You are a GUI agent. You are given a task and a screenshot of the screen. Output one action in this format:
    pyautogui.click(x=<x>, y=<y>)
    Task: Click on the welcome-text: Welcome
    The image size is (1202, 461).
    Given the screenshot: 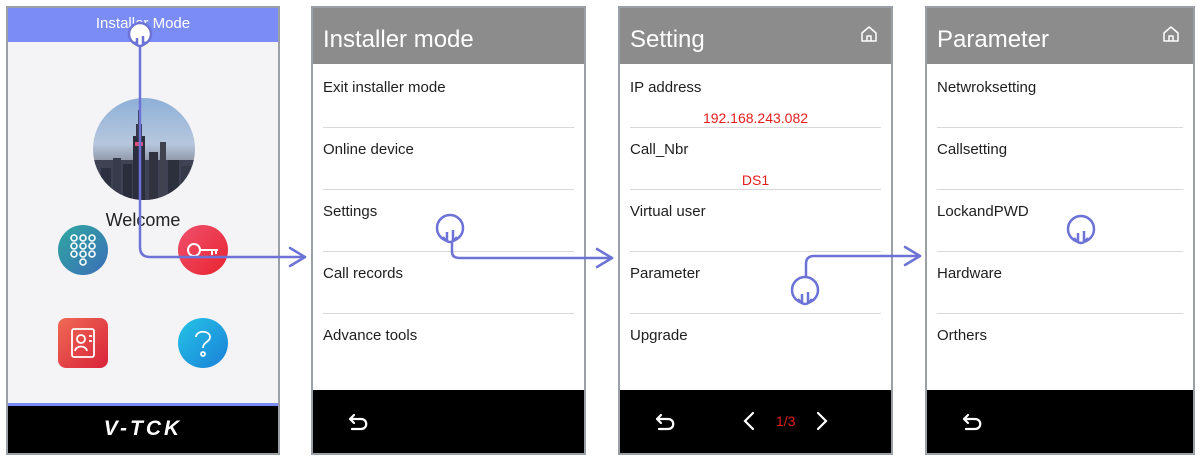 What is the action you would take?
    pyautogui.click(x=143, y=220)
    